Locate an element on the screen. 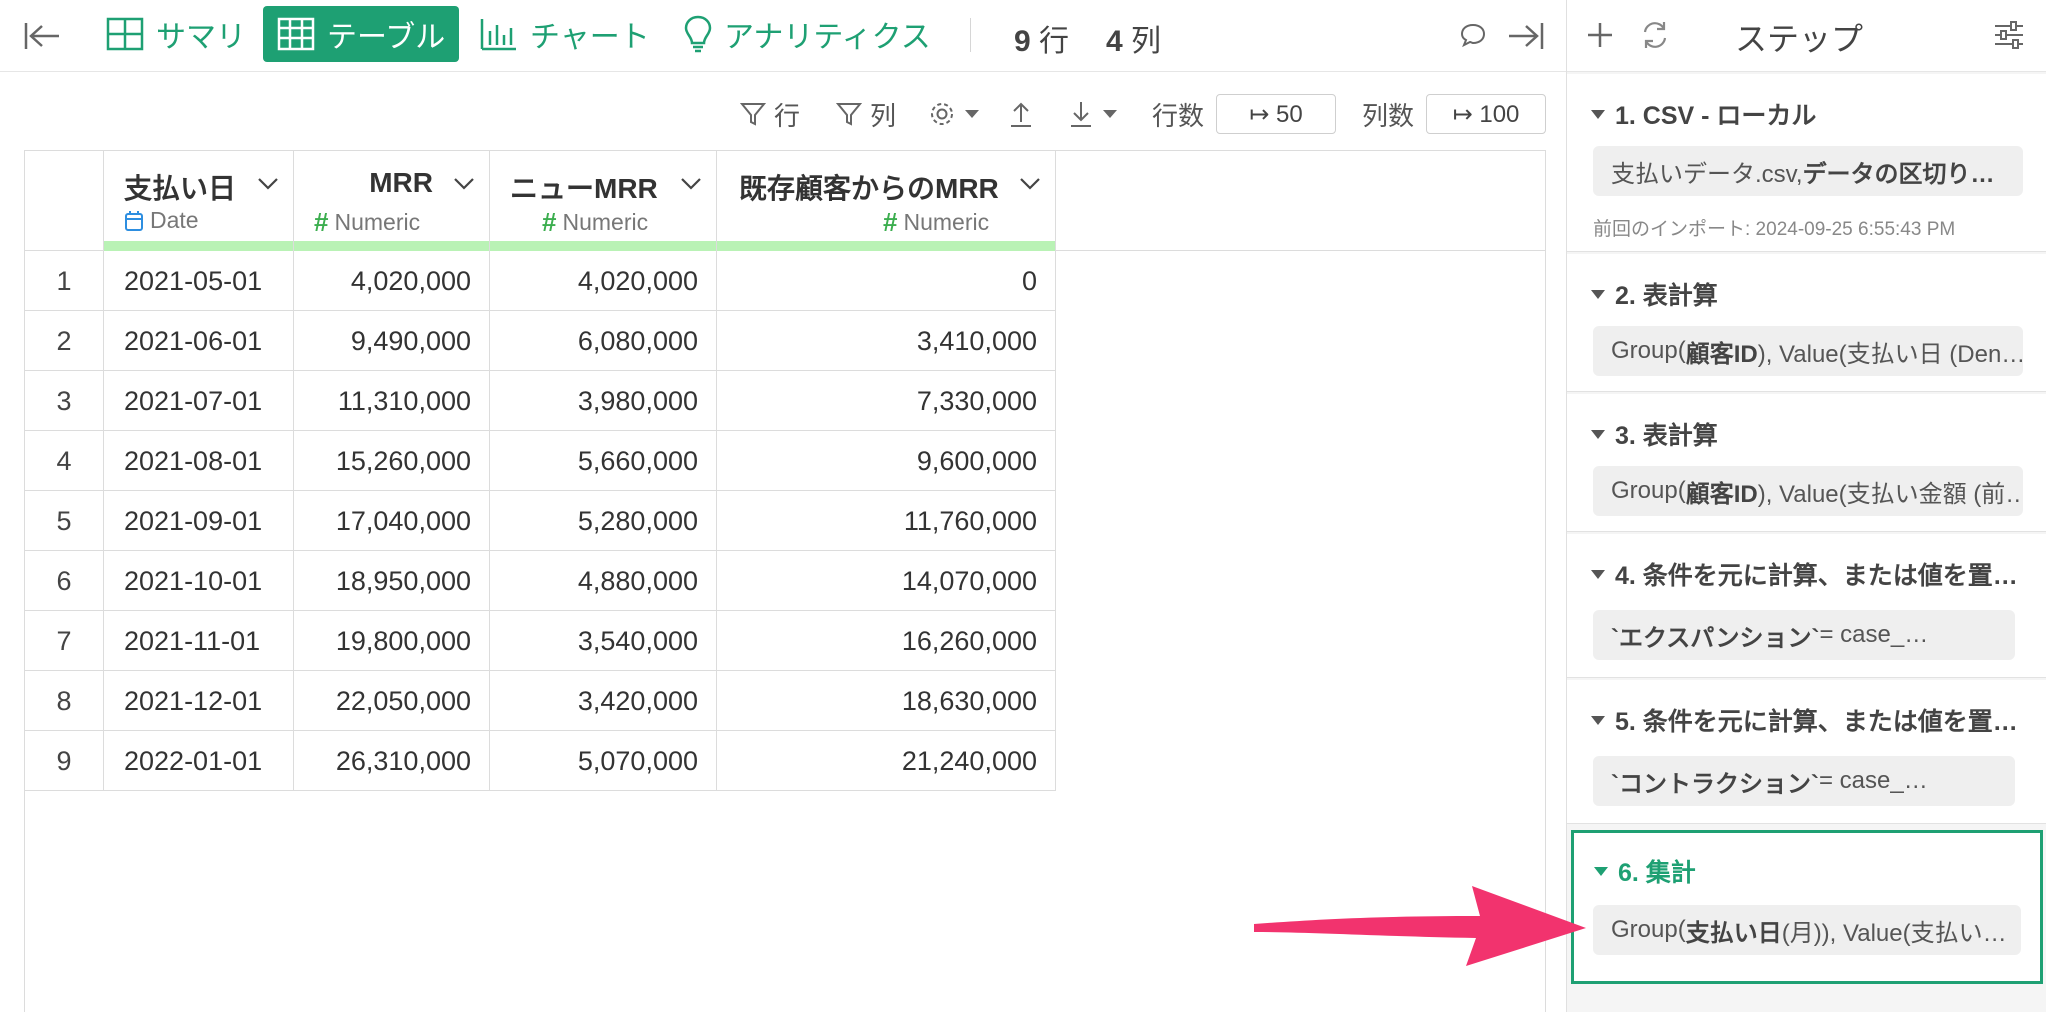  column-header-payment-date: 支払い日 Date is located at coordinates (199, 201).